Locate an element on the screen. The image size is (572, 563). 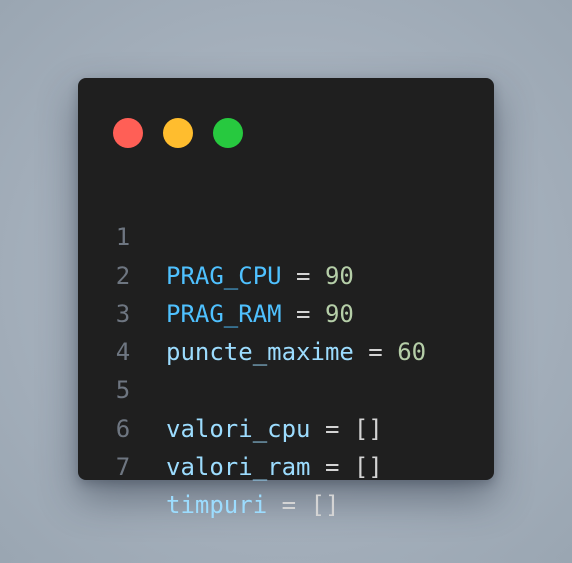
line-content: valori_ram = [] is located at coordinates (274, 467).